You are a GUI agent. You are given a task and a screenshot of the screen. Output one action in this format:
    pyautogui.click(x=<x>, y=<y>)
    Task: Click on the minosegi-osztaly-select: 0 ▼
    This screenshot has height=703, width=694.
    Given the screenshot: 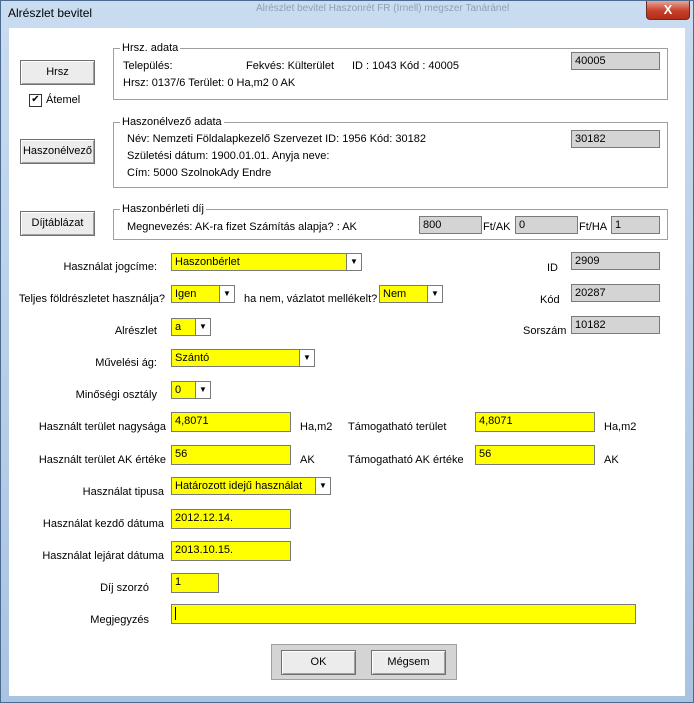 What is the action you would take?
    pyautogui.click(x=191, y=390)
    